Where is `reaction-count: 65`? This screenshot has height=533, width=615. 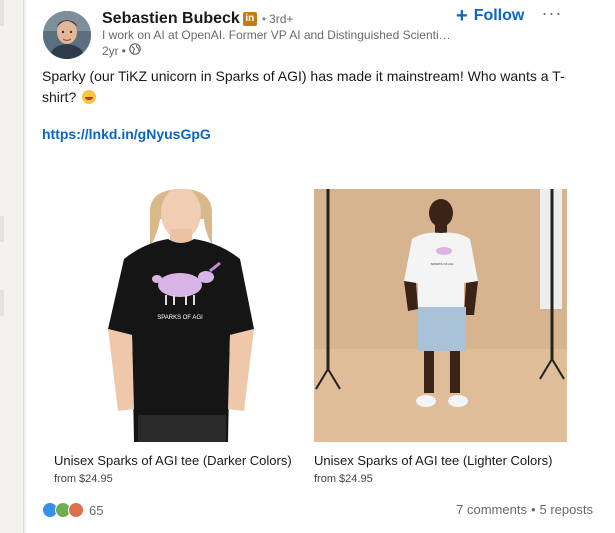 reaction-count: 65 is located at coordinates (96, 510).